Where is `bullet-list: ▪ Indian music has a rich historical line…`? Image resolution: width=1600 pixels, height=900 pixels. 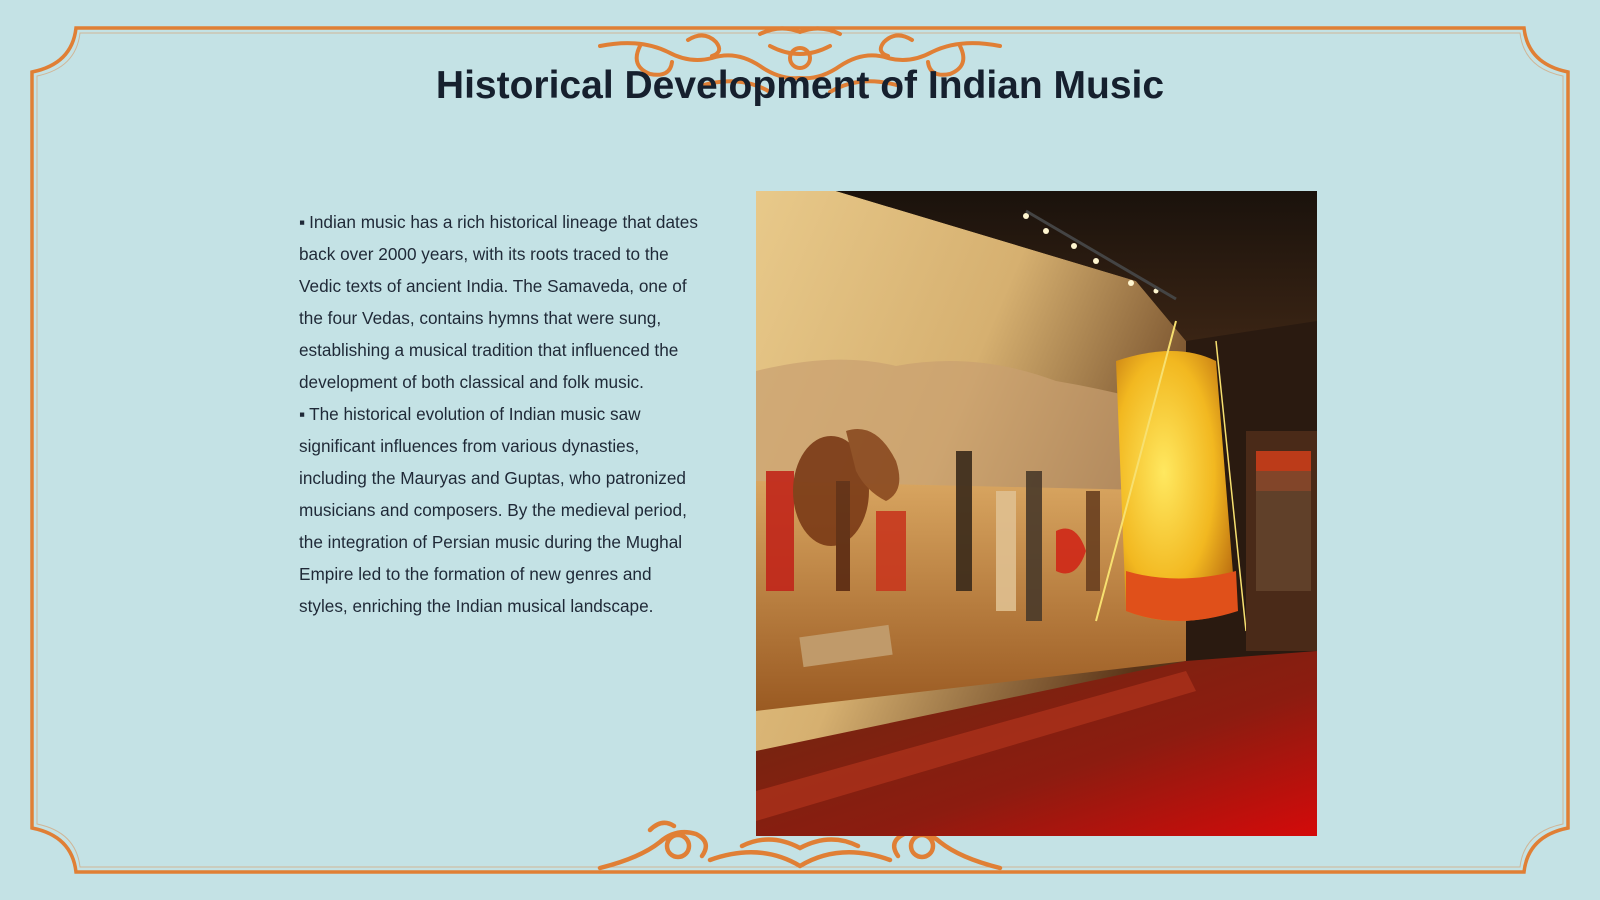 bullet-list: ▪ Indian music has a rich historical line… is located at coordinates (499, 414).